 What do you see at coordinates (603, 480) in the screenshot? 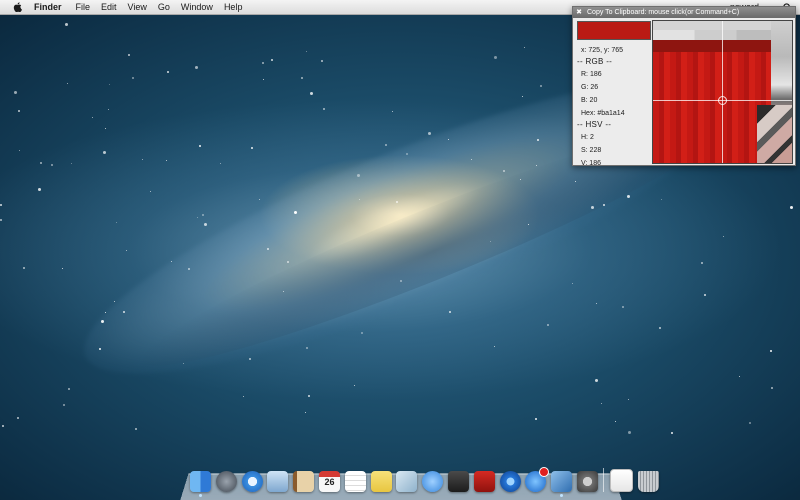
I see `dock-separator` at bounding box center [603, 480].